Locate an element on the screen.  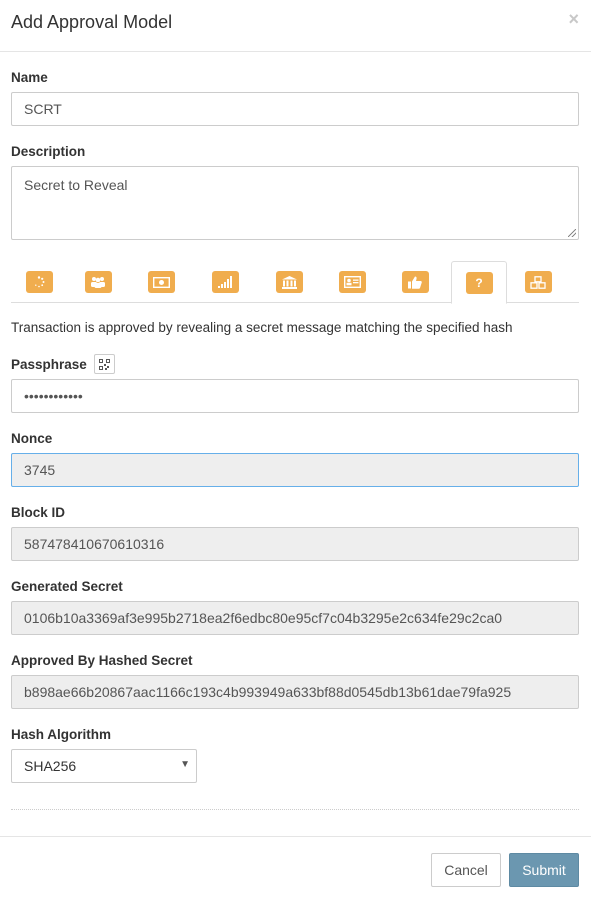
passphrase-label: Passphrase is located at coordinates (49, 364).